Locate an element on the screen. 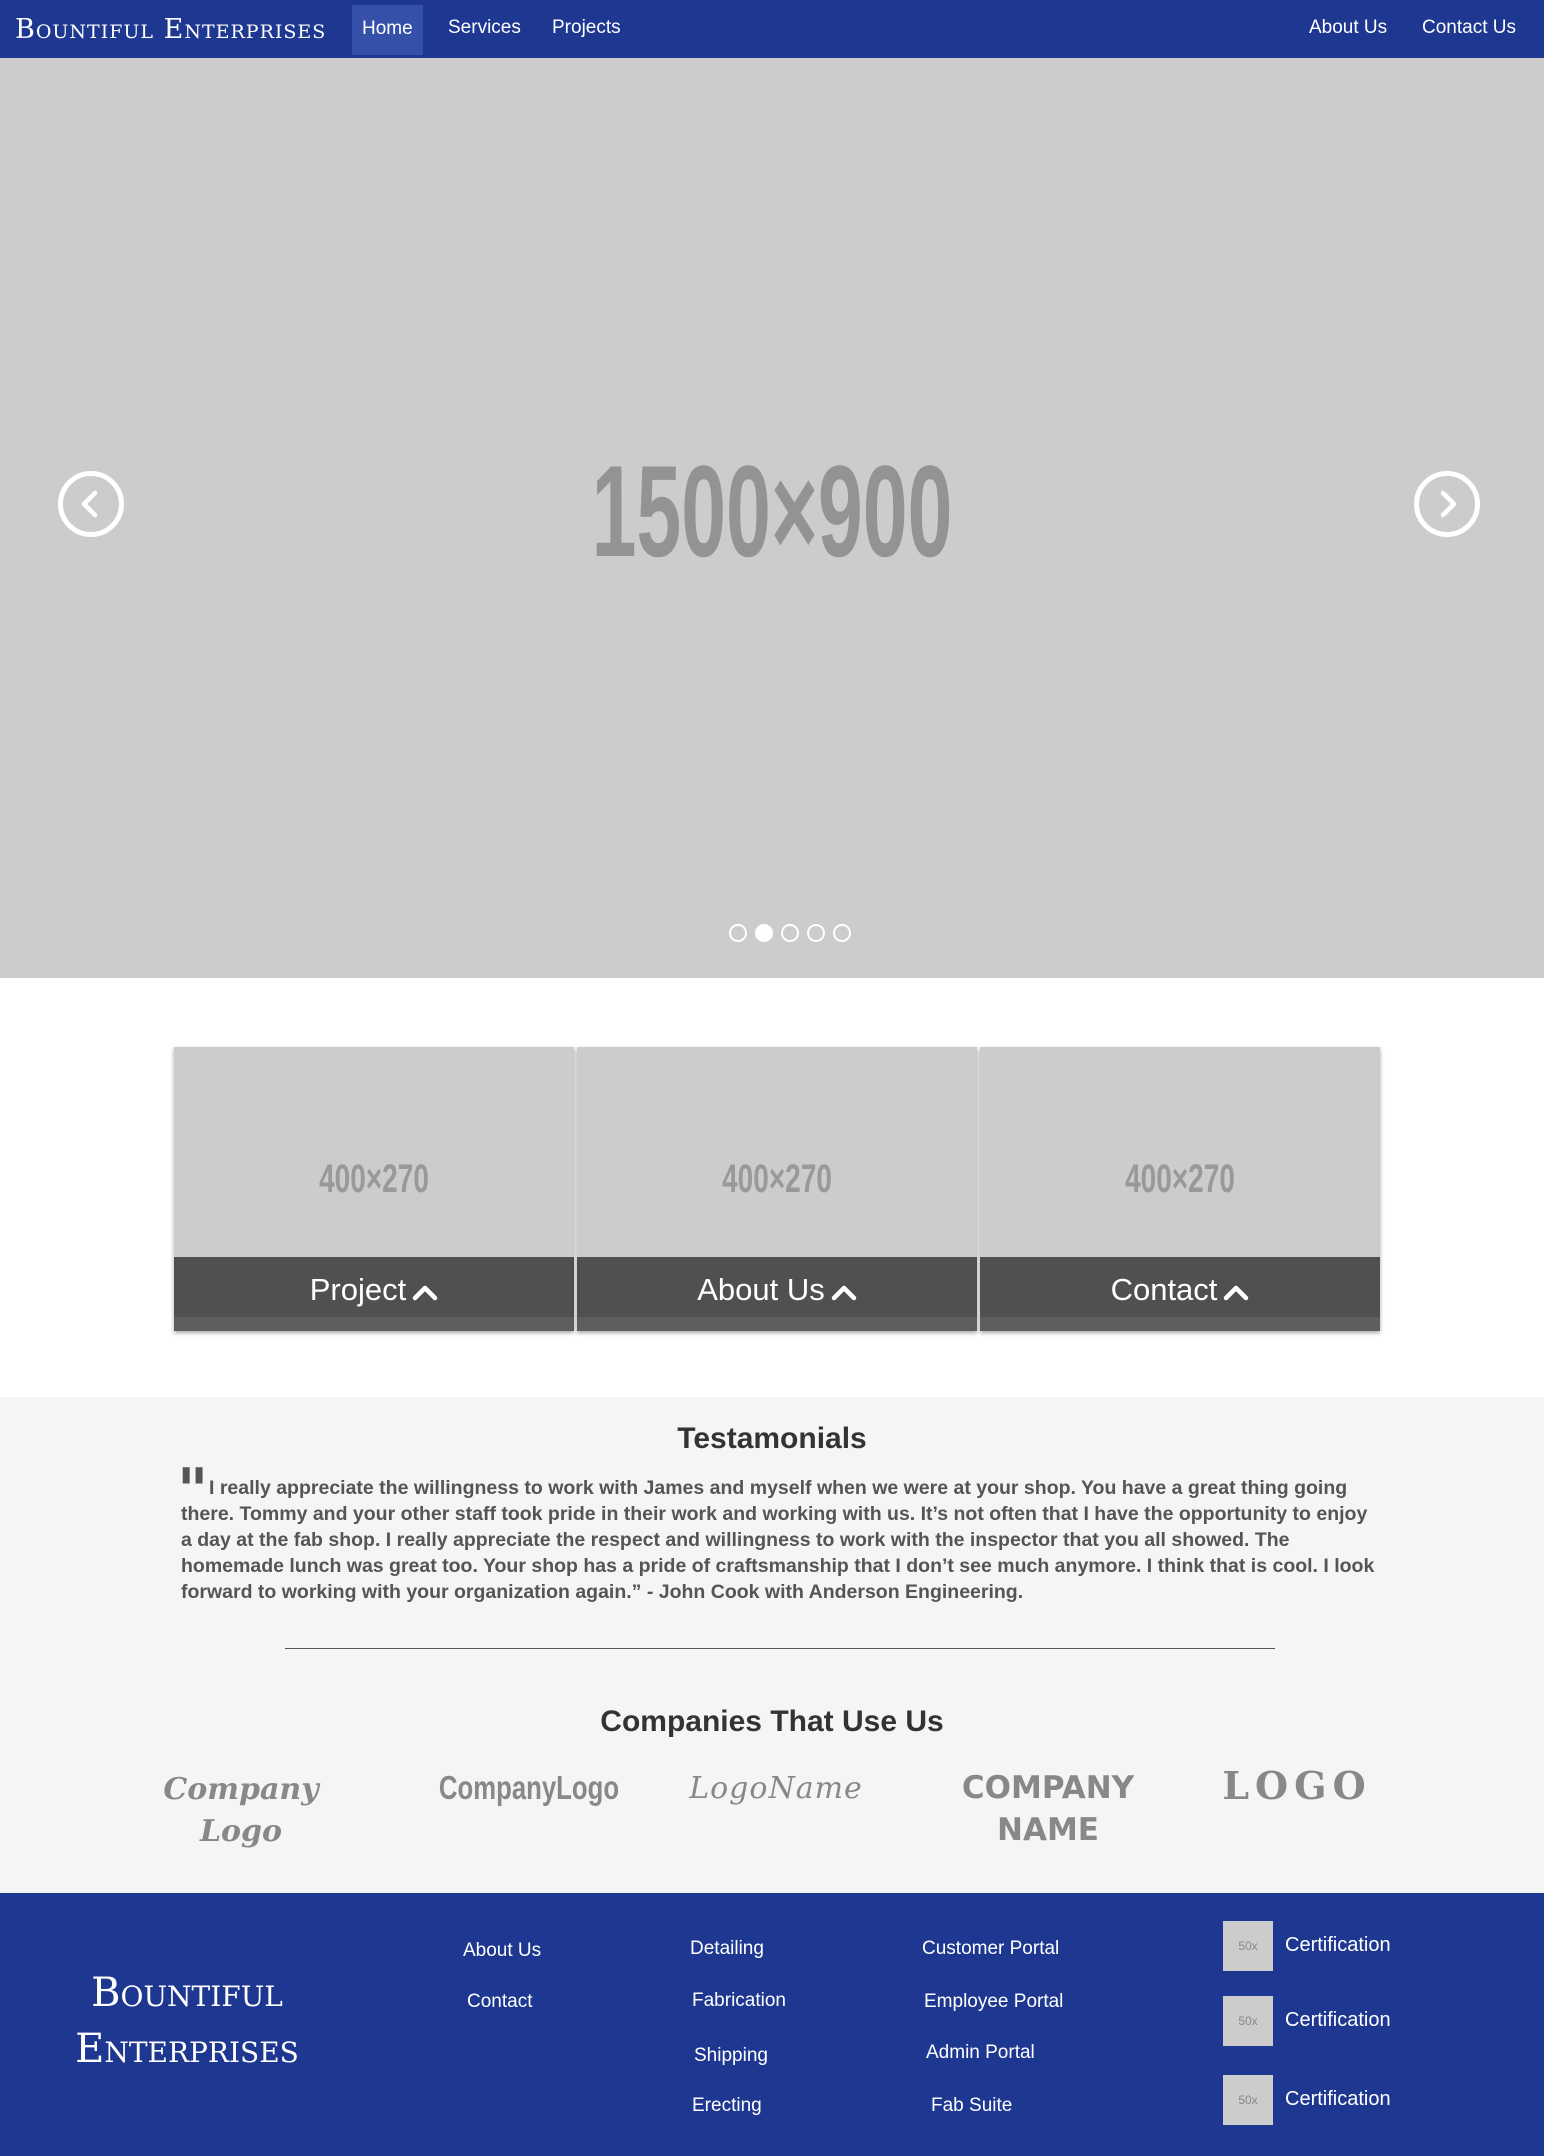 The height and width of the screenshot is (2156, 1544). footer-link-contact: Contact is located at coordinates (499, 2002).